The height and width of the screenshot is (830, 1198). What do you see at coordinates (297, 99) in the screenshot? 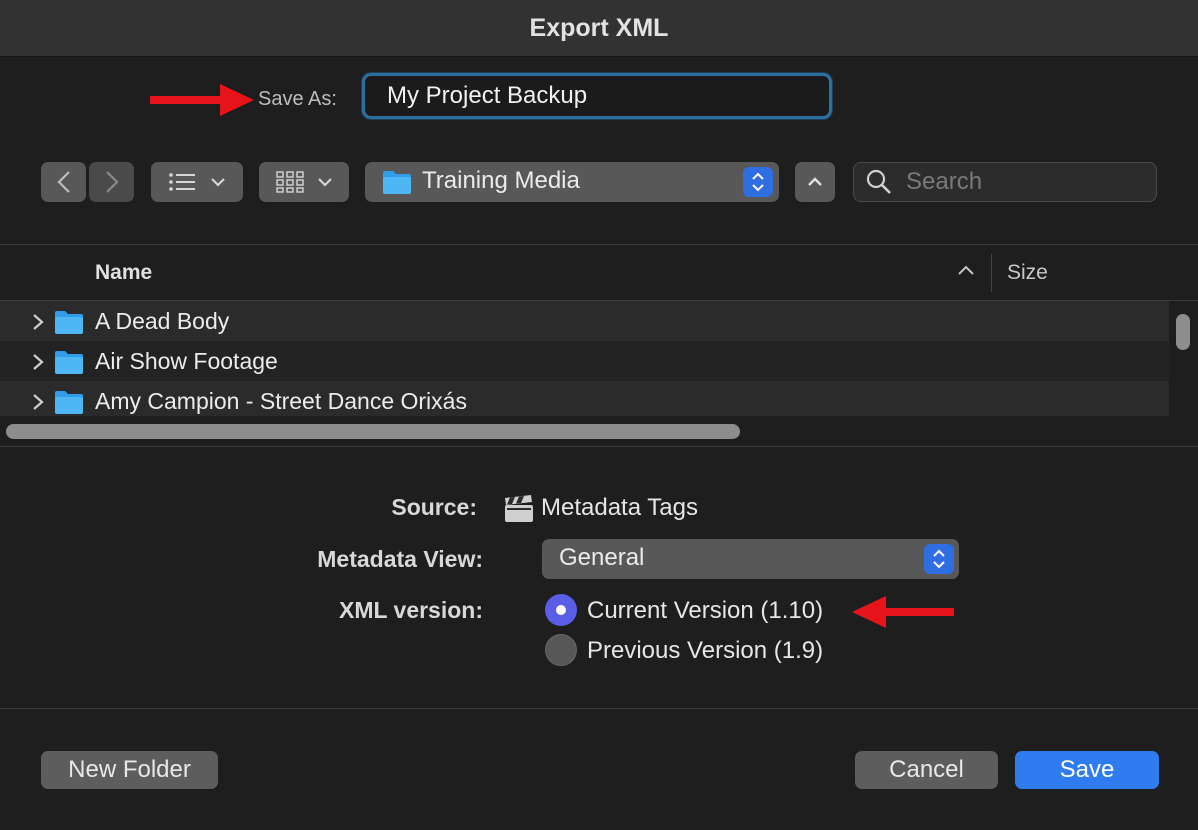
I see `save-as-label: Save As:` at bounding box center [297, 99].